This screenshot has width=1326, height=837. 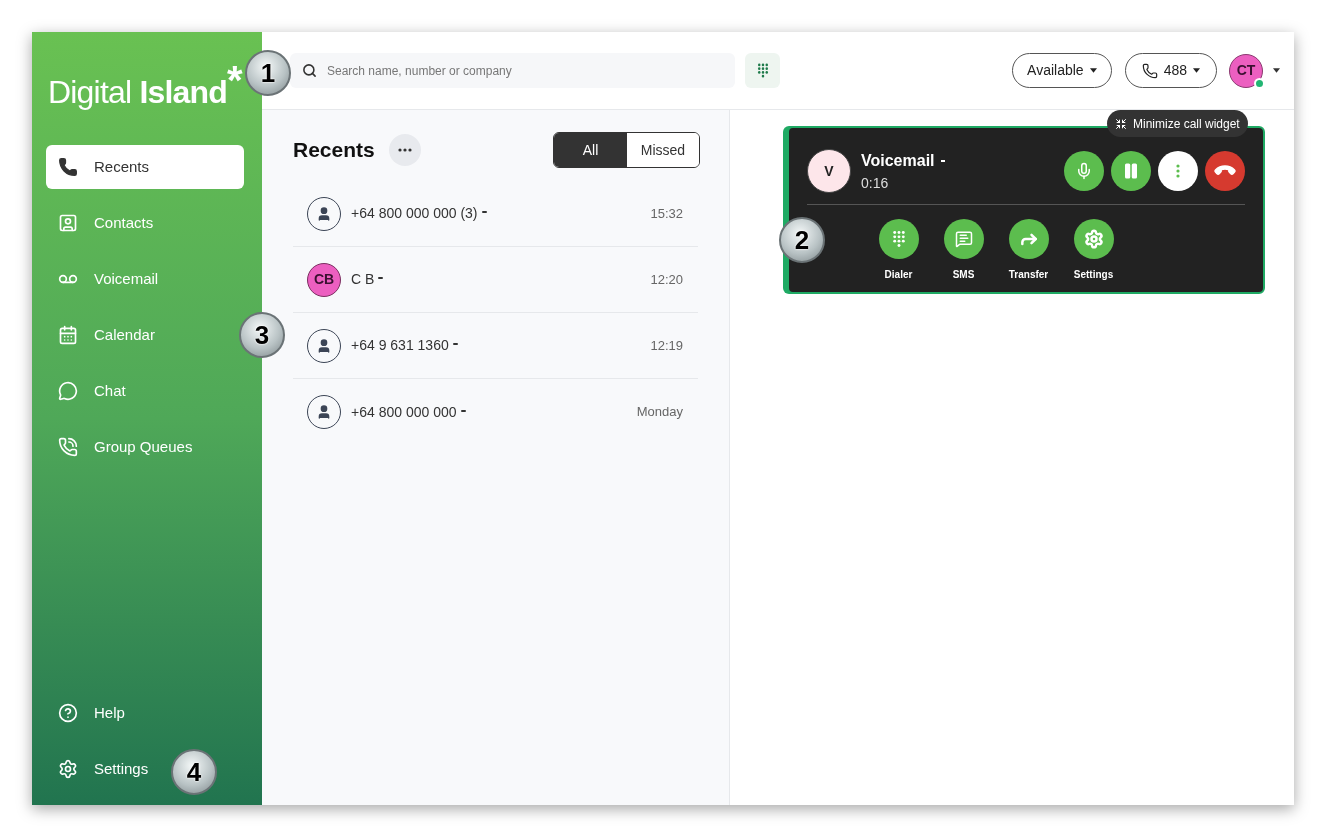 What do you see at coordinates (68, 223) in the screenshot?
I see `contact-card-icon` at bounding box center [68, 223].